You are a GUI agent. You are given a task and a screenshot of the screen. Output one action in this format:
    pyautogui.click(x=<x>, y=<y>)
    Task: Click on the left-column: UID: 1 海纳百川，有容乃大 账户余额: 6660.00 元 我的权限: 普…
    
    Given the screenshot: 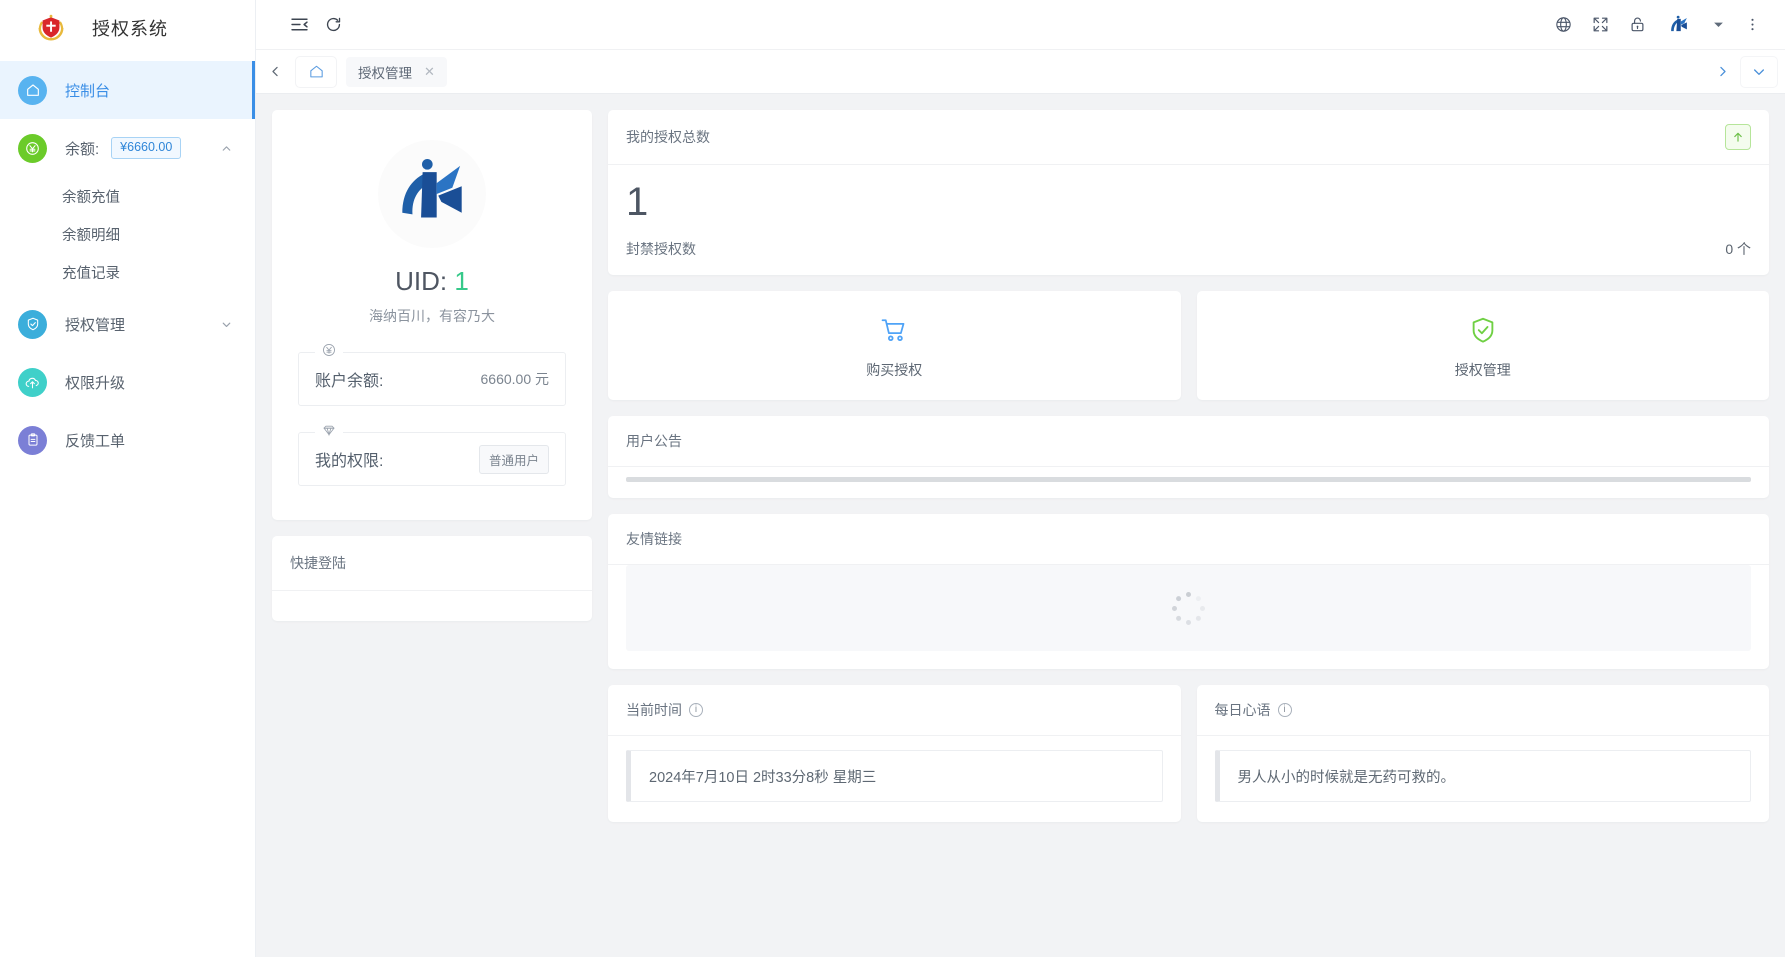 What is the action you would take?
    pyautogui.click(x=432, y=365)
    